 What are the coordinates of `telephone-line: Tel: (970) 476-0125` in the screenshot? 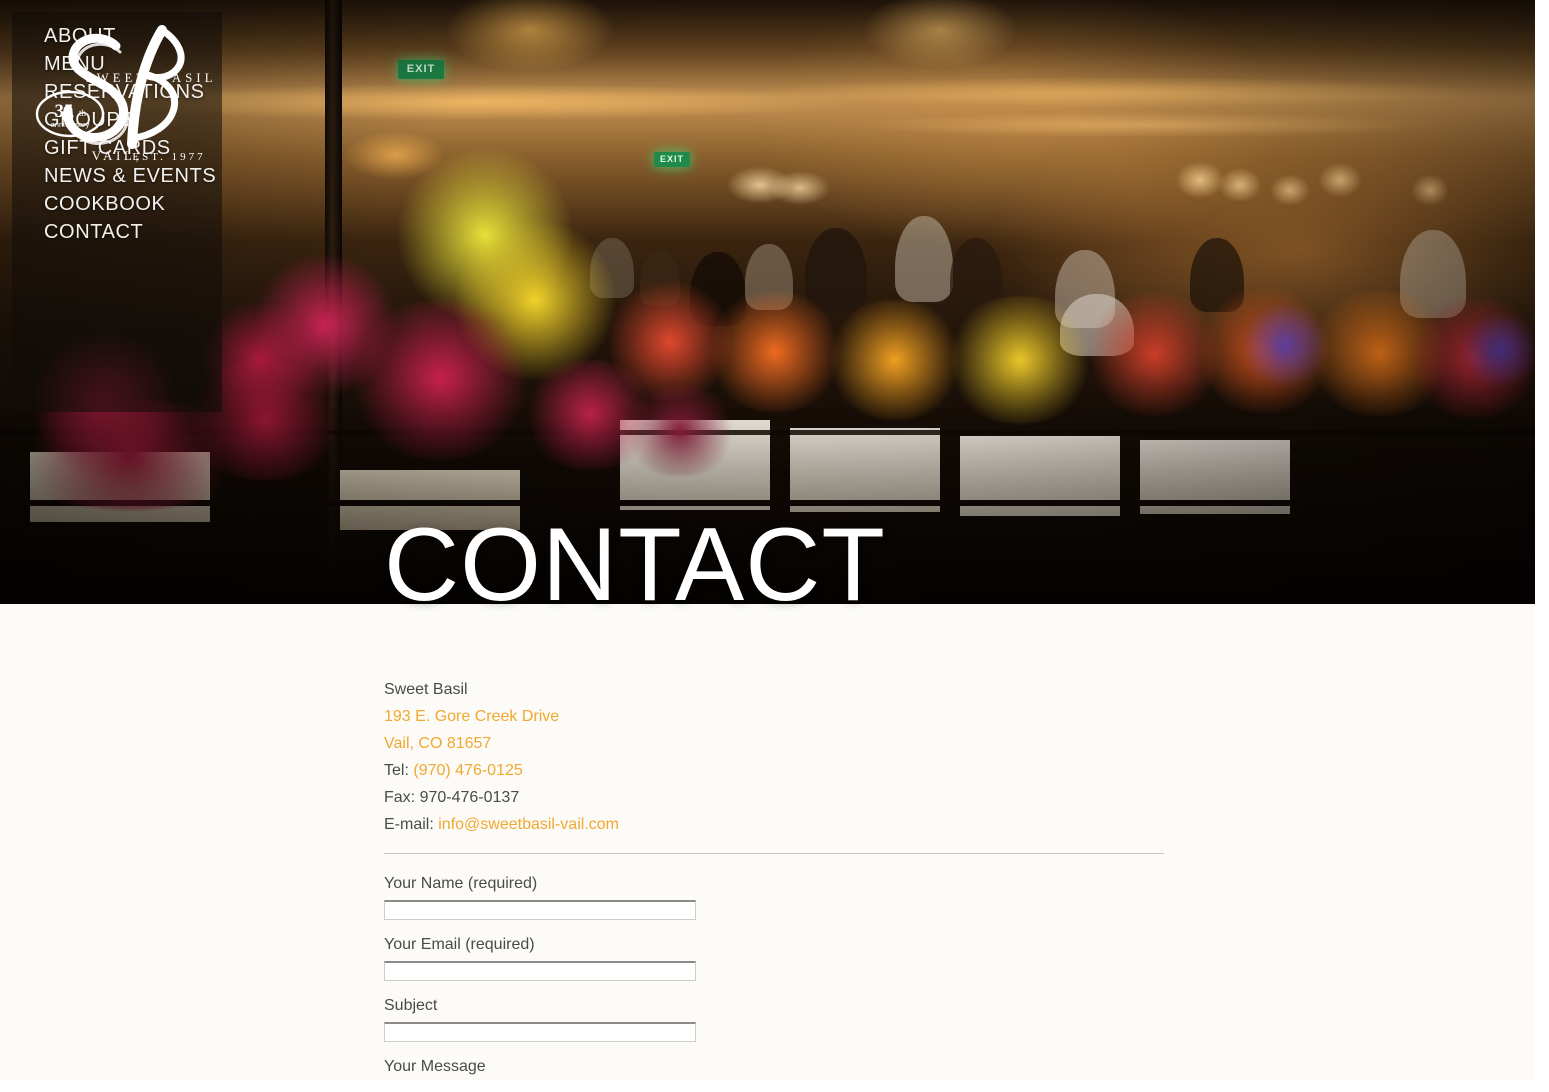 It's located at (774, 770).